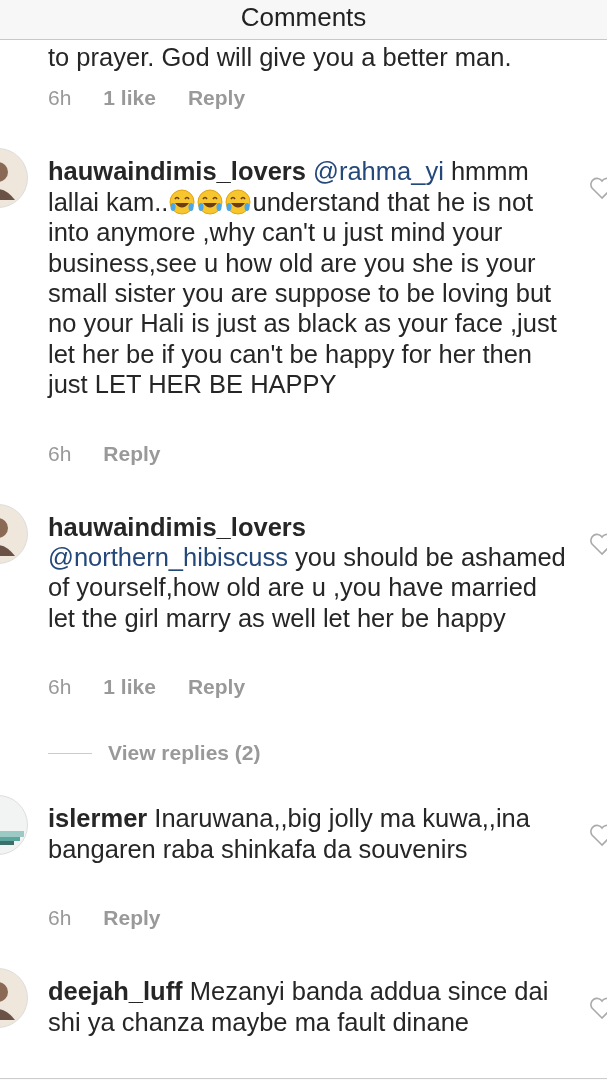 This screenshot has width=607, height=1080. Describe the element at coordinates (378, 171) in the screenshot. I see `mention-link: @rahma_yi` at that location.